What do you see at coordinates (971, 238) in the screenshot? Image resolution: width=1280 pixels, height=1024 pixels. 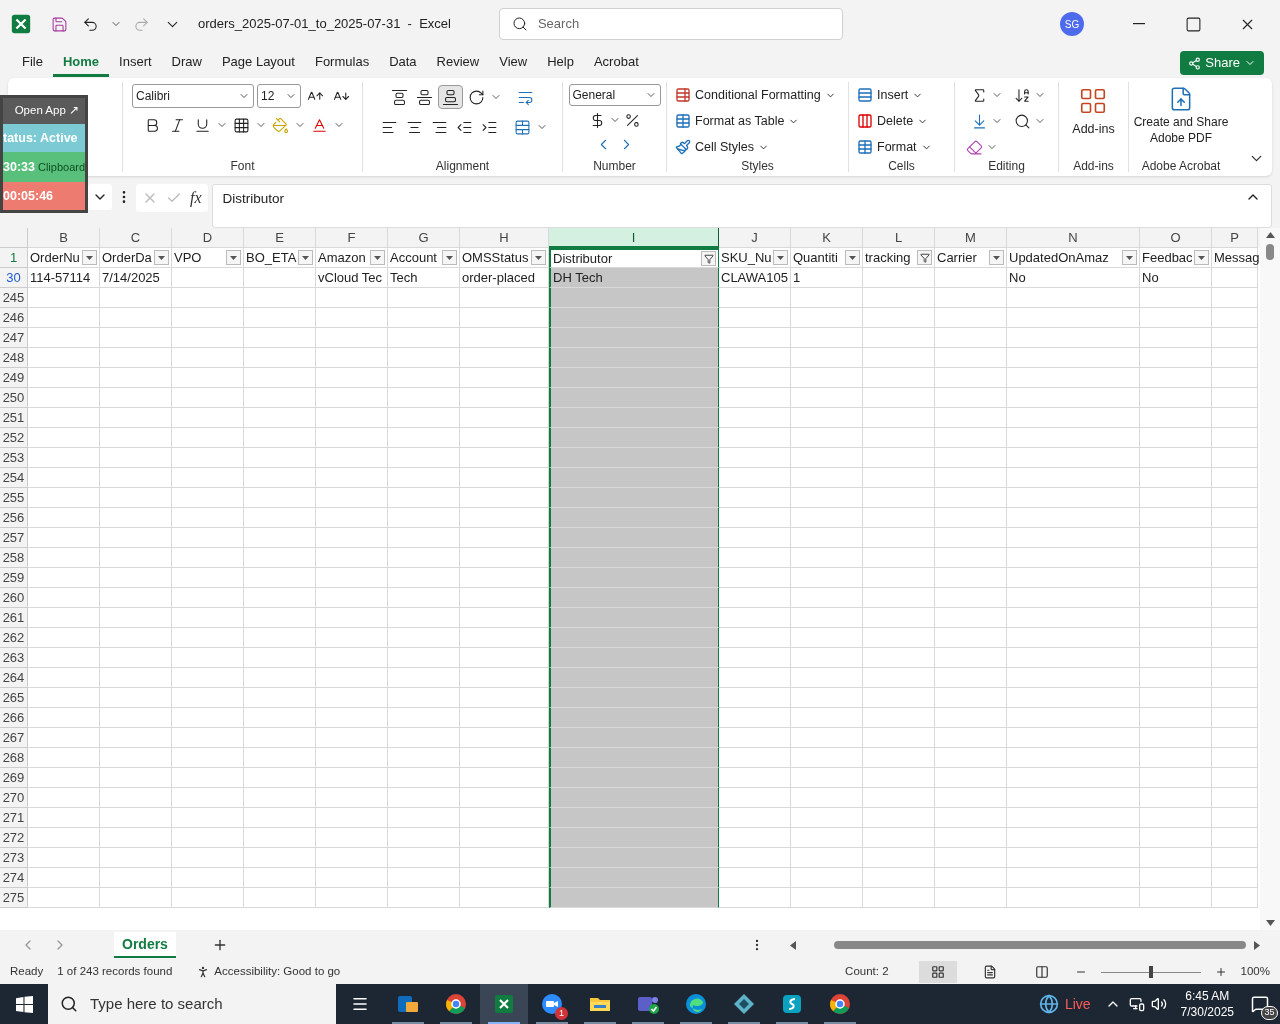 I see `column-header: M` at bounding box center [971, 238].